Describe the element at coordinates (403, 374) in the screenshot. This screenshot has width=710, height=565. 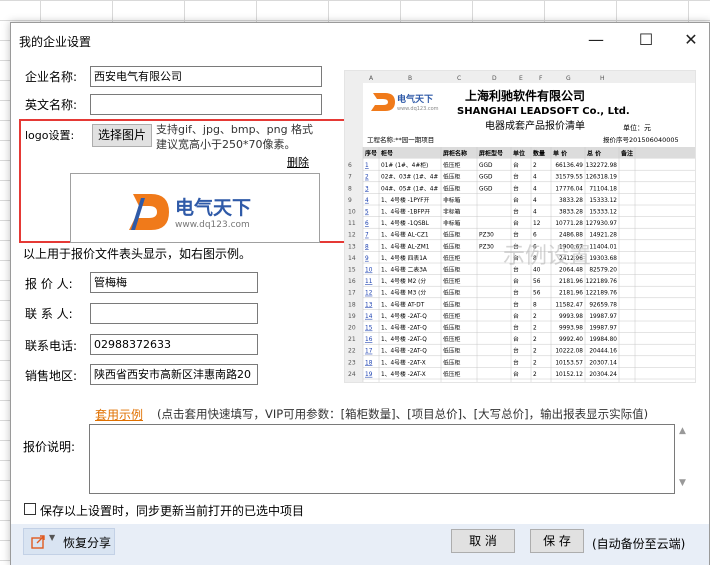
I see `preview-cell: 1、4号楼 -2AT-X` at that location.